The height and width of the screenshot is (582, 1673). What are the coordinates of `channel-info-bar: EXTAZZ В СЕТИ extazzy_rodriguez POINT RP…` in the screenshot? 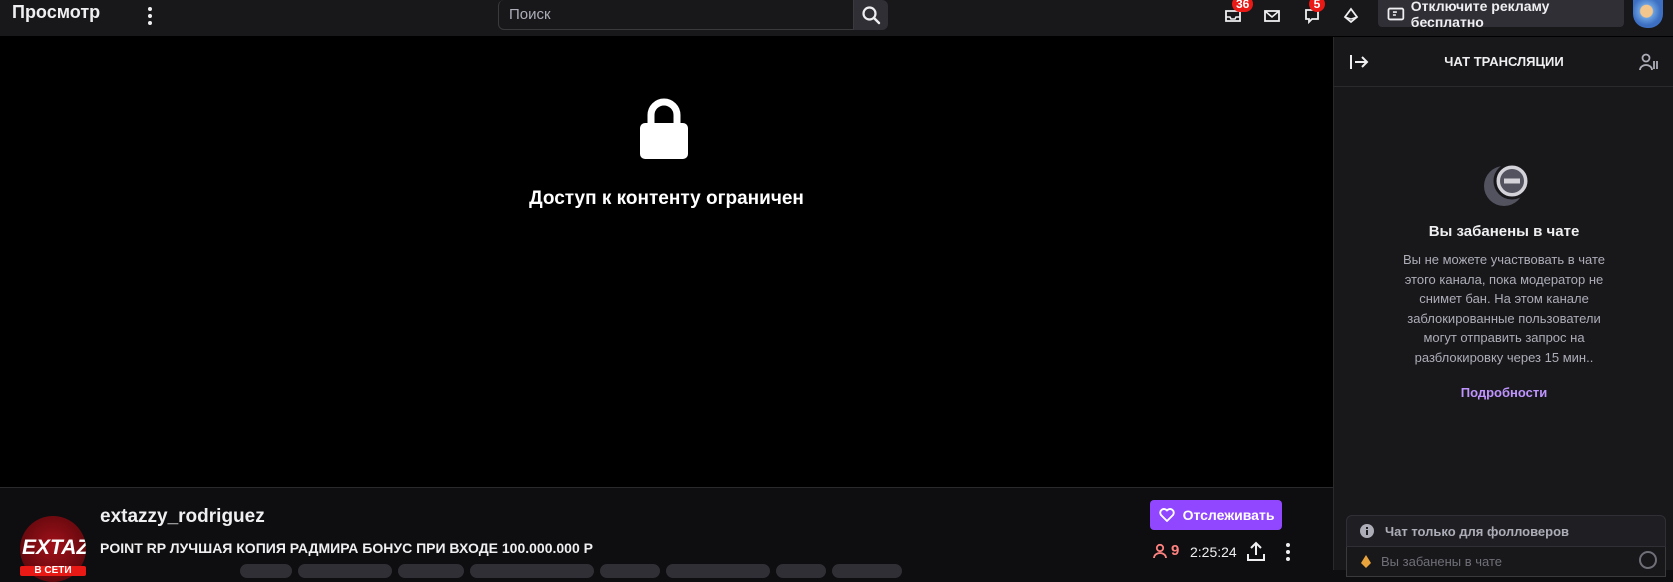 It's located at (666, 534).